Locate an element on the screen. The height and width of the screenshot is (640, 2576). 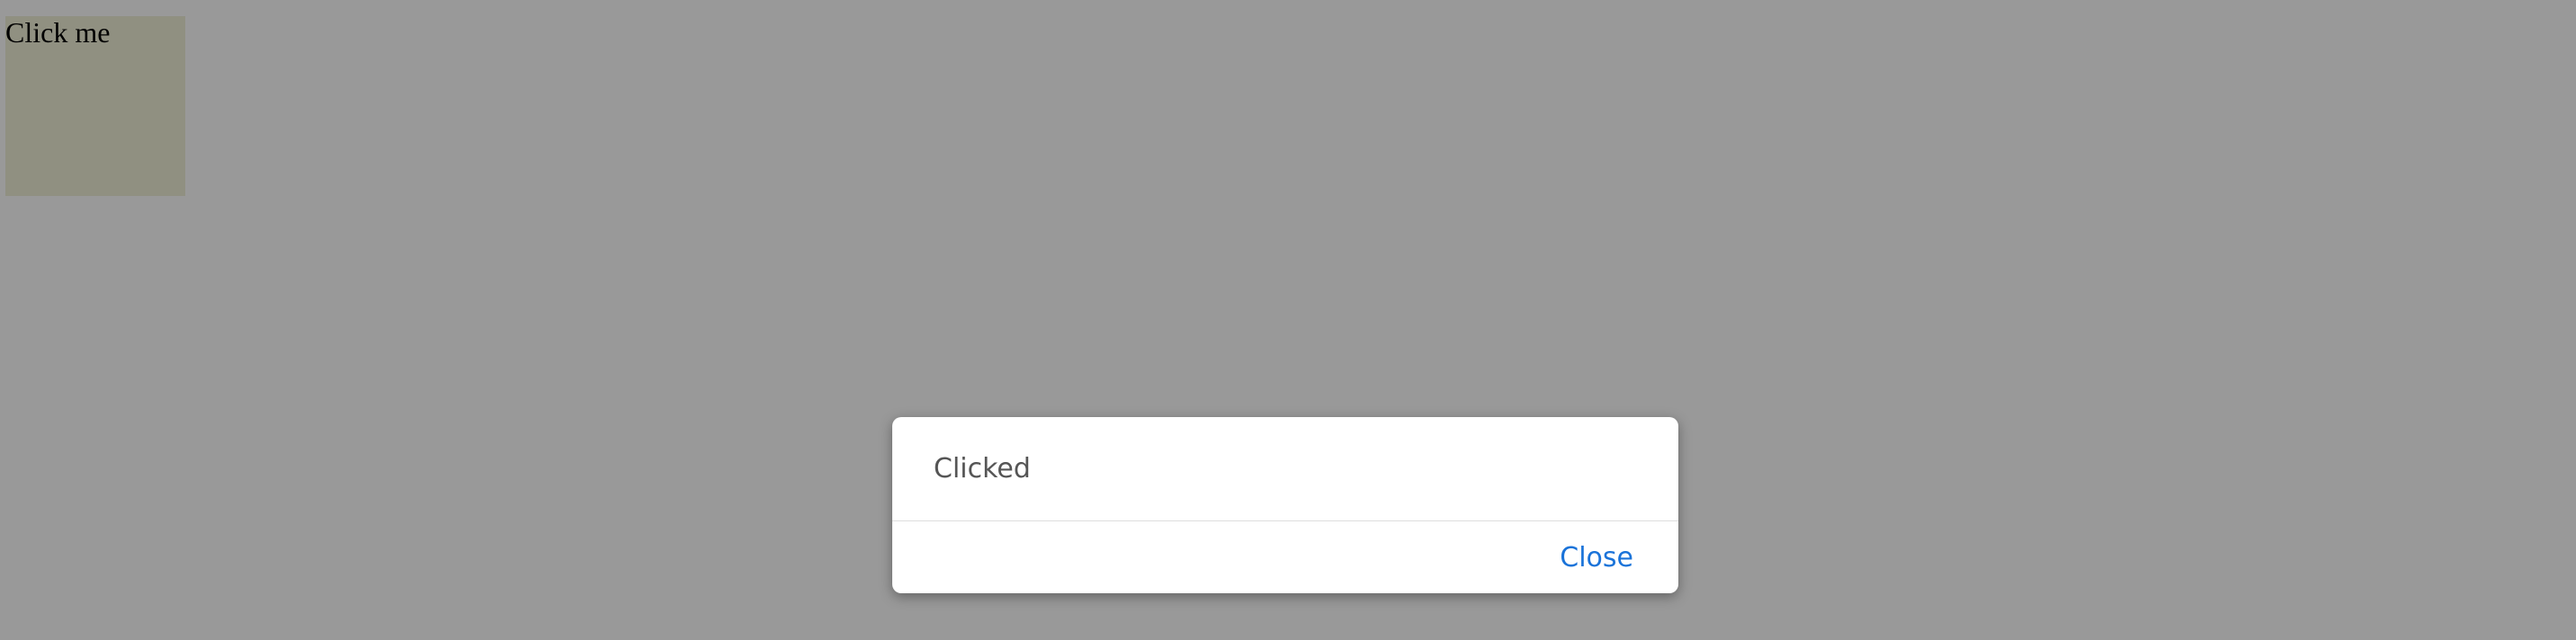
alert-dialog: Clicked Close is located at coordinates (1285, 505).